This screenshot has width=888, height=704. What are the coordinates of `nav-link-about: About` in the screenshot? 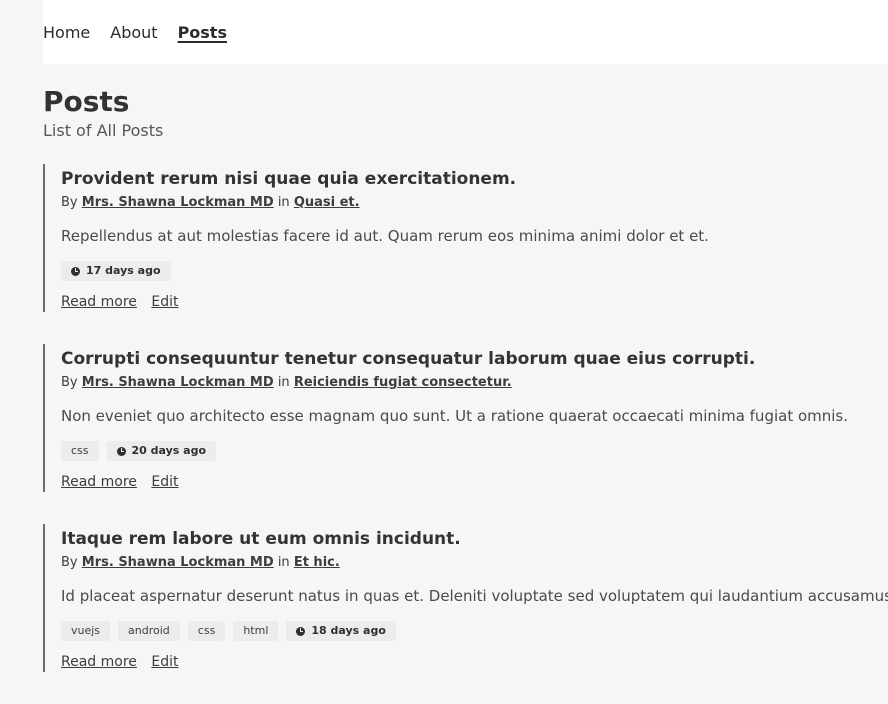 It's located at (133, 32).